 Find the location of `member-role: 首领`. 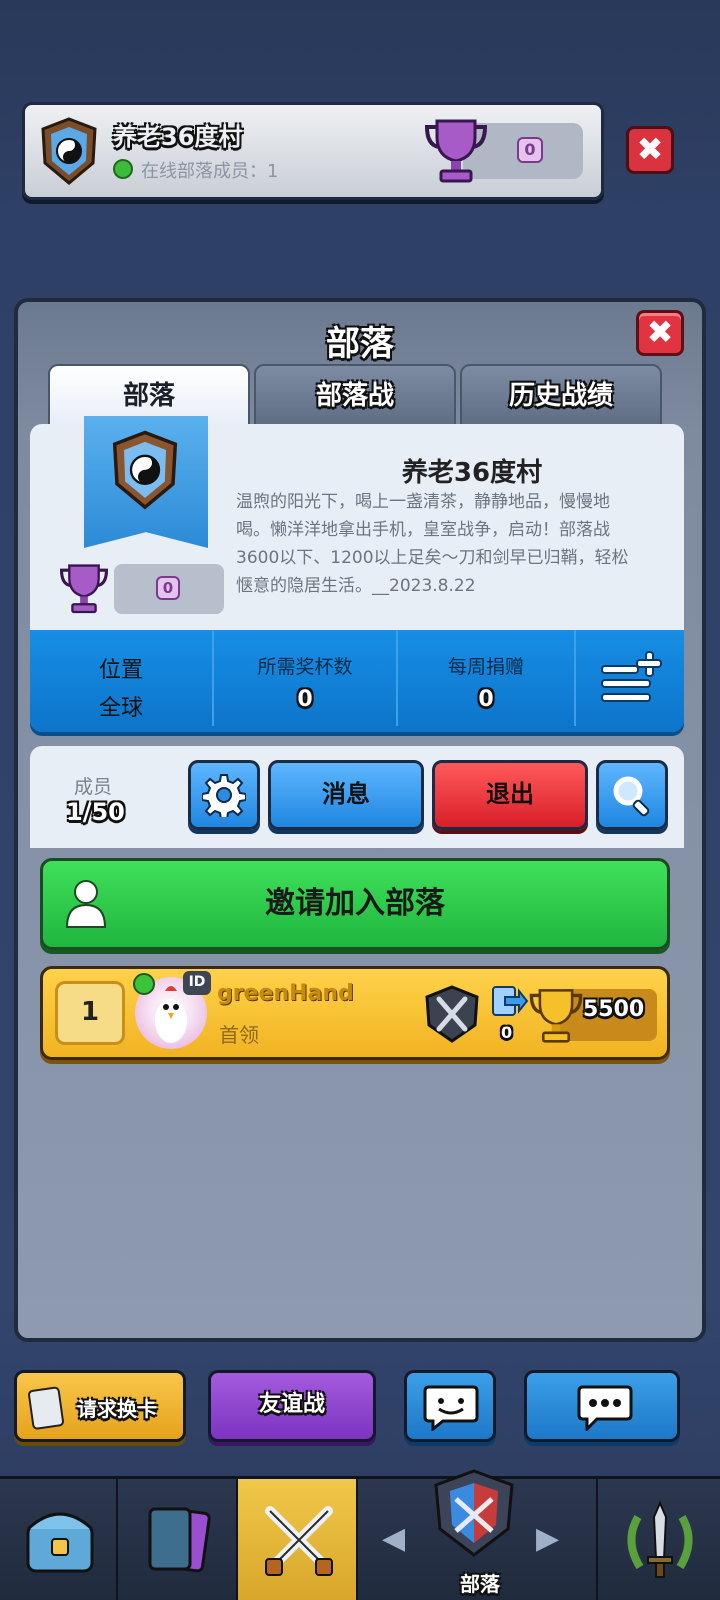

member-role: 首领 is located at coordinates (239, 1035).